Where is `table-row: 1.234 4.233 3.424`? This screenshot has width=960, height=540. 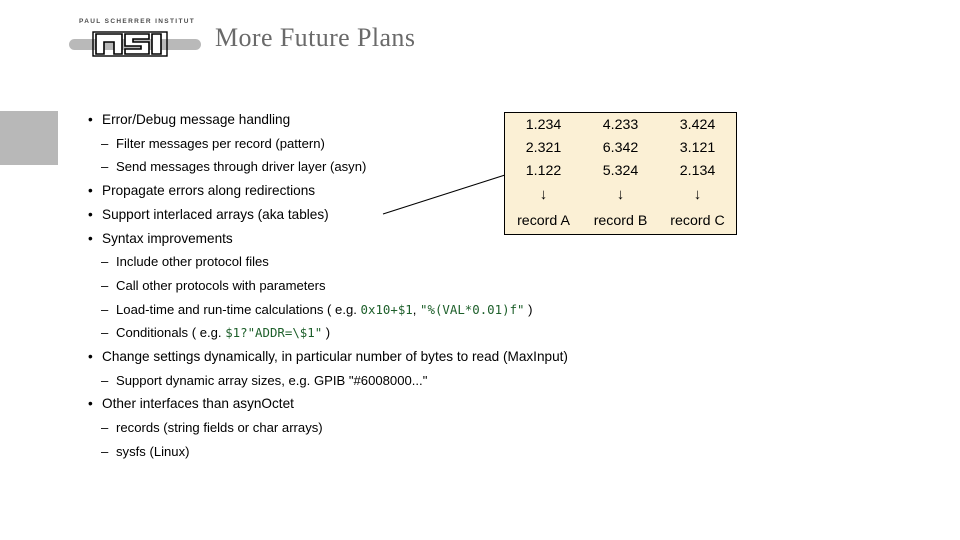
table-row: 1.234 4.233 3.424 is located at coordinates (620, 124).